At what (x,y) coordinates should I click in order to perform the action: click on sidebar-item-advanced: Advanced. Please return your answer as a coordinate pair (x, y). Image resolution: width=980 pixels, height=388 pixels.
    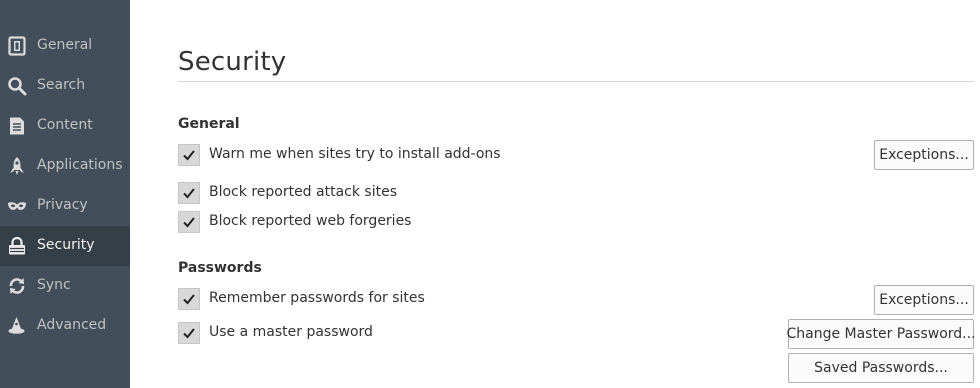
    Looking at the image, I should click on (65, 326).